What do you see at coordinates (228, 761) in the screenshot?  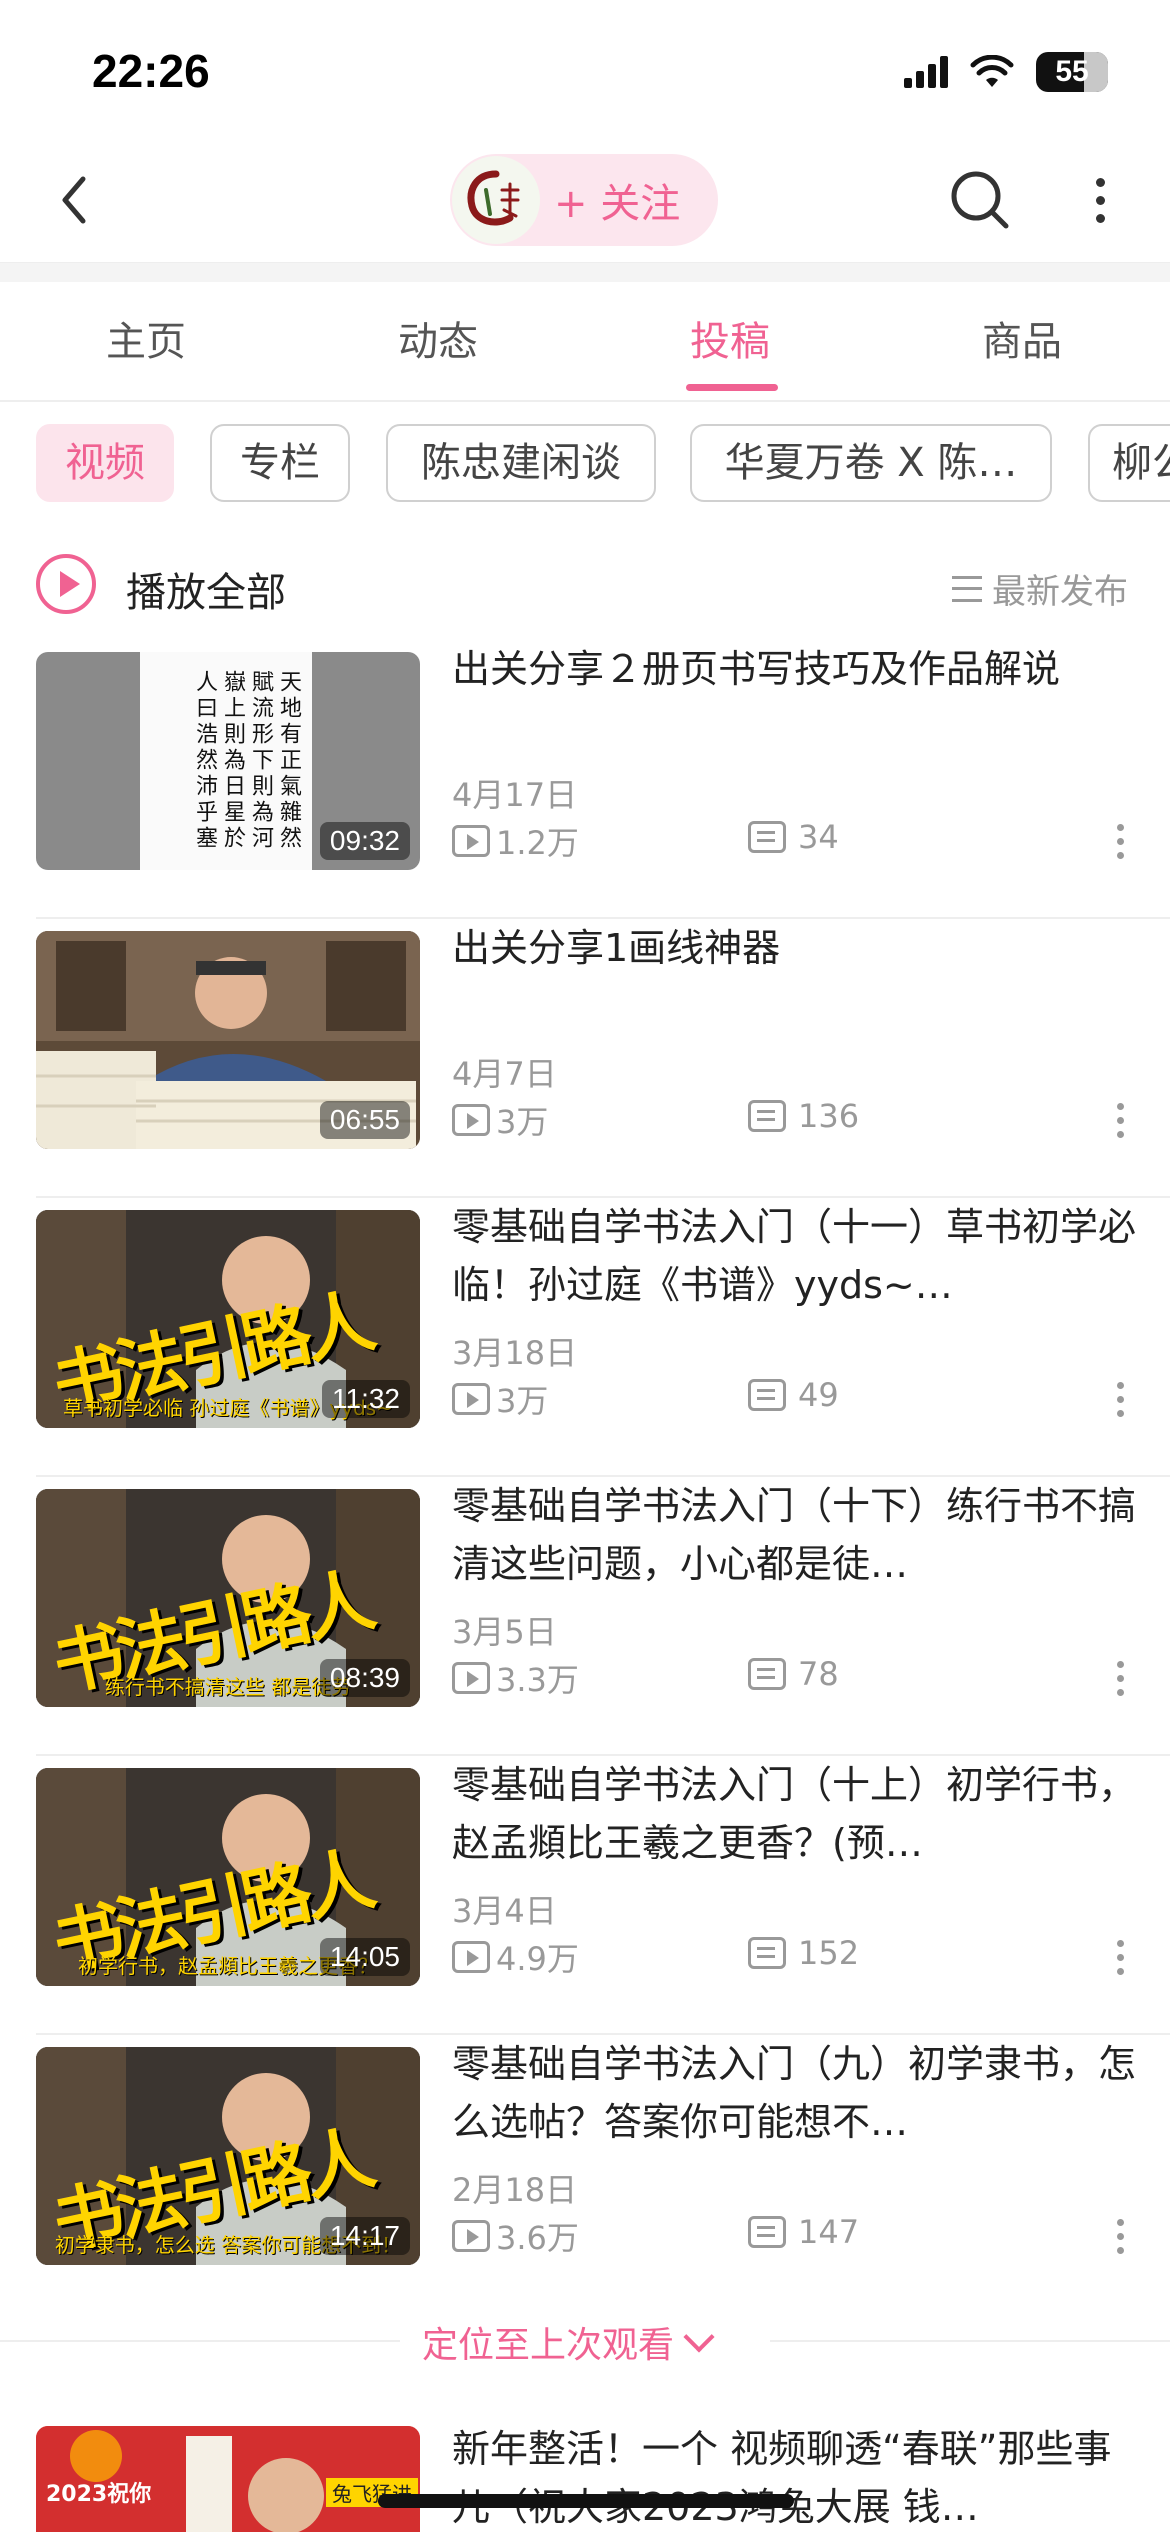 I see `video-thumbnail: 天地有正氣雜然賦流形下則為河嶽上則為日星於人曰浩然沛乎塞 09:32` at bounding box center [228, 761].